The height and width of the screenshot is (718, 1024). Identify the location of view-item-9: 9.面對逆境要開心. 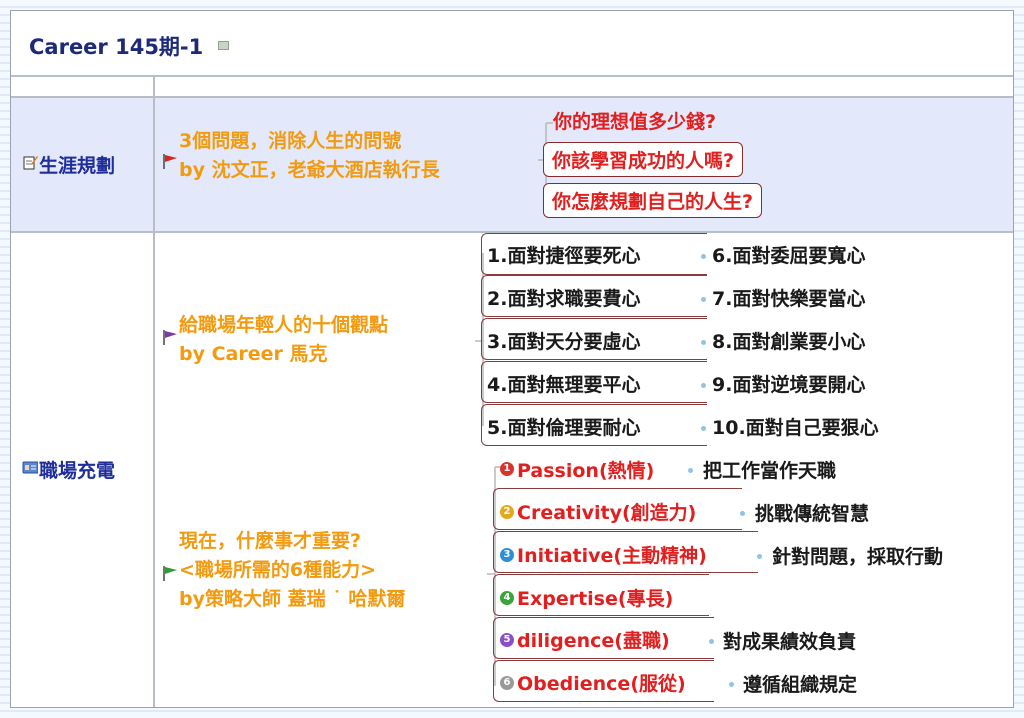
(788, 383).